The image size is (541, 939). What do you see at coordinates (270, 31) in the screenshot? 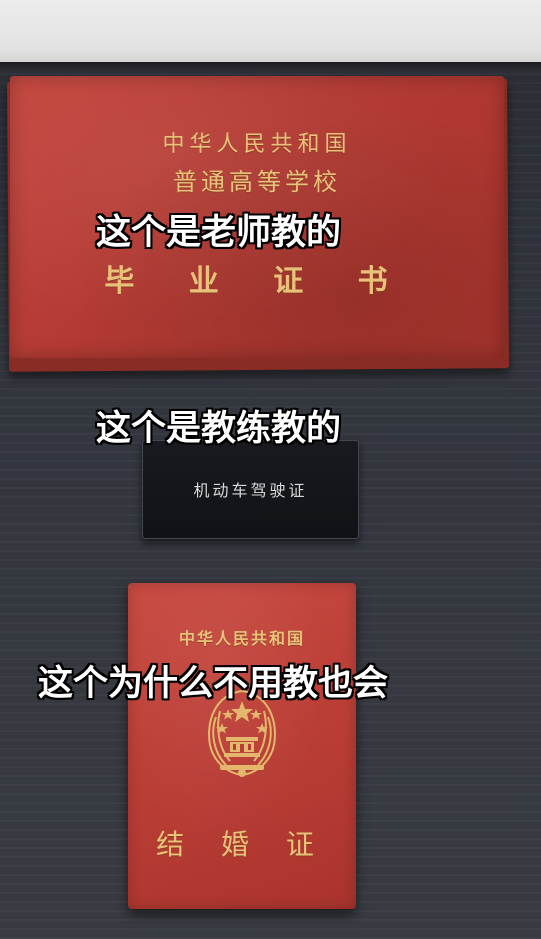
I see `wall-background` at bounding box center [270, 31].